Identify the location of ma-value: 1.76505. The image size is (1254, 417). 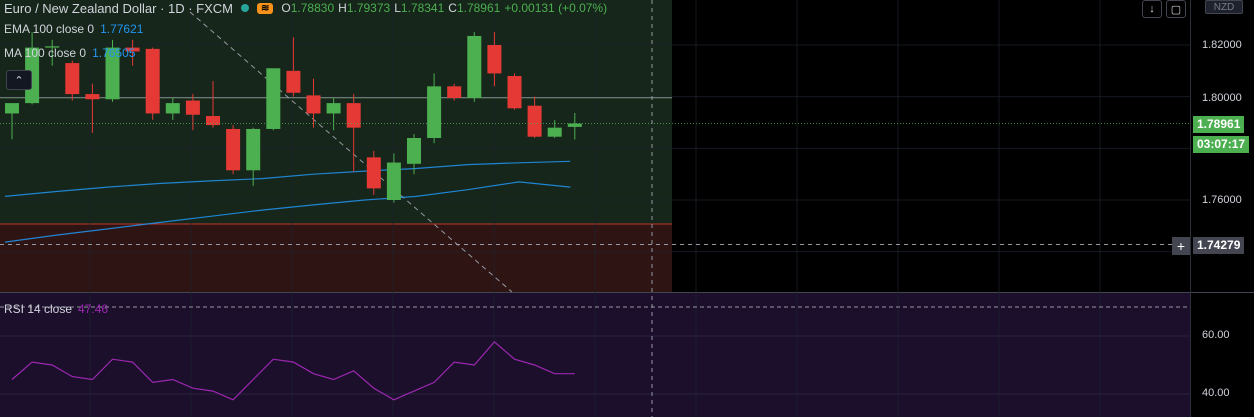
(114, 53).